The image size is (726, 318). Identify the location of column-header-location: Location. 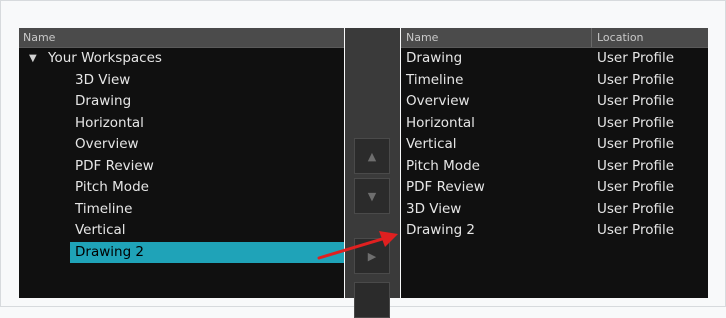
(620, 37).